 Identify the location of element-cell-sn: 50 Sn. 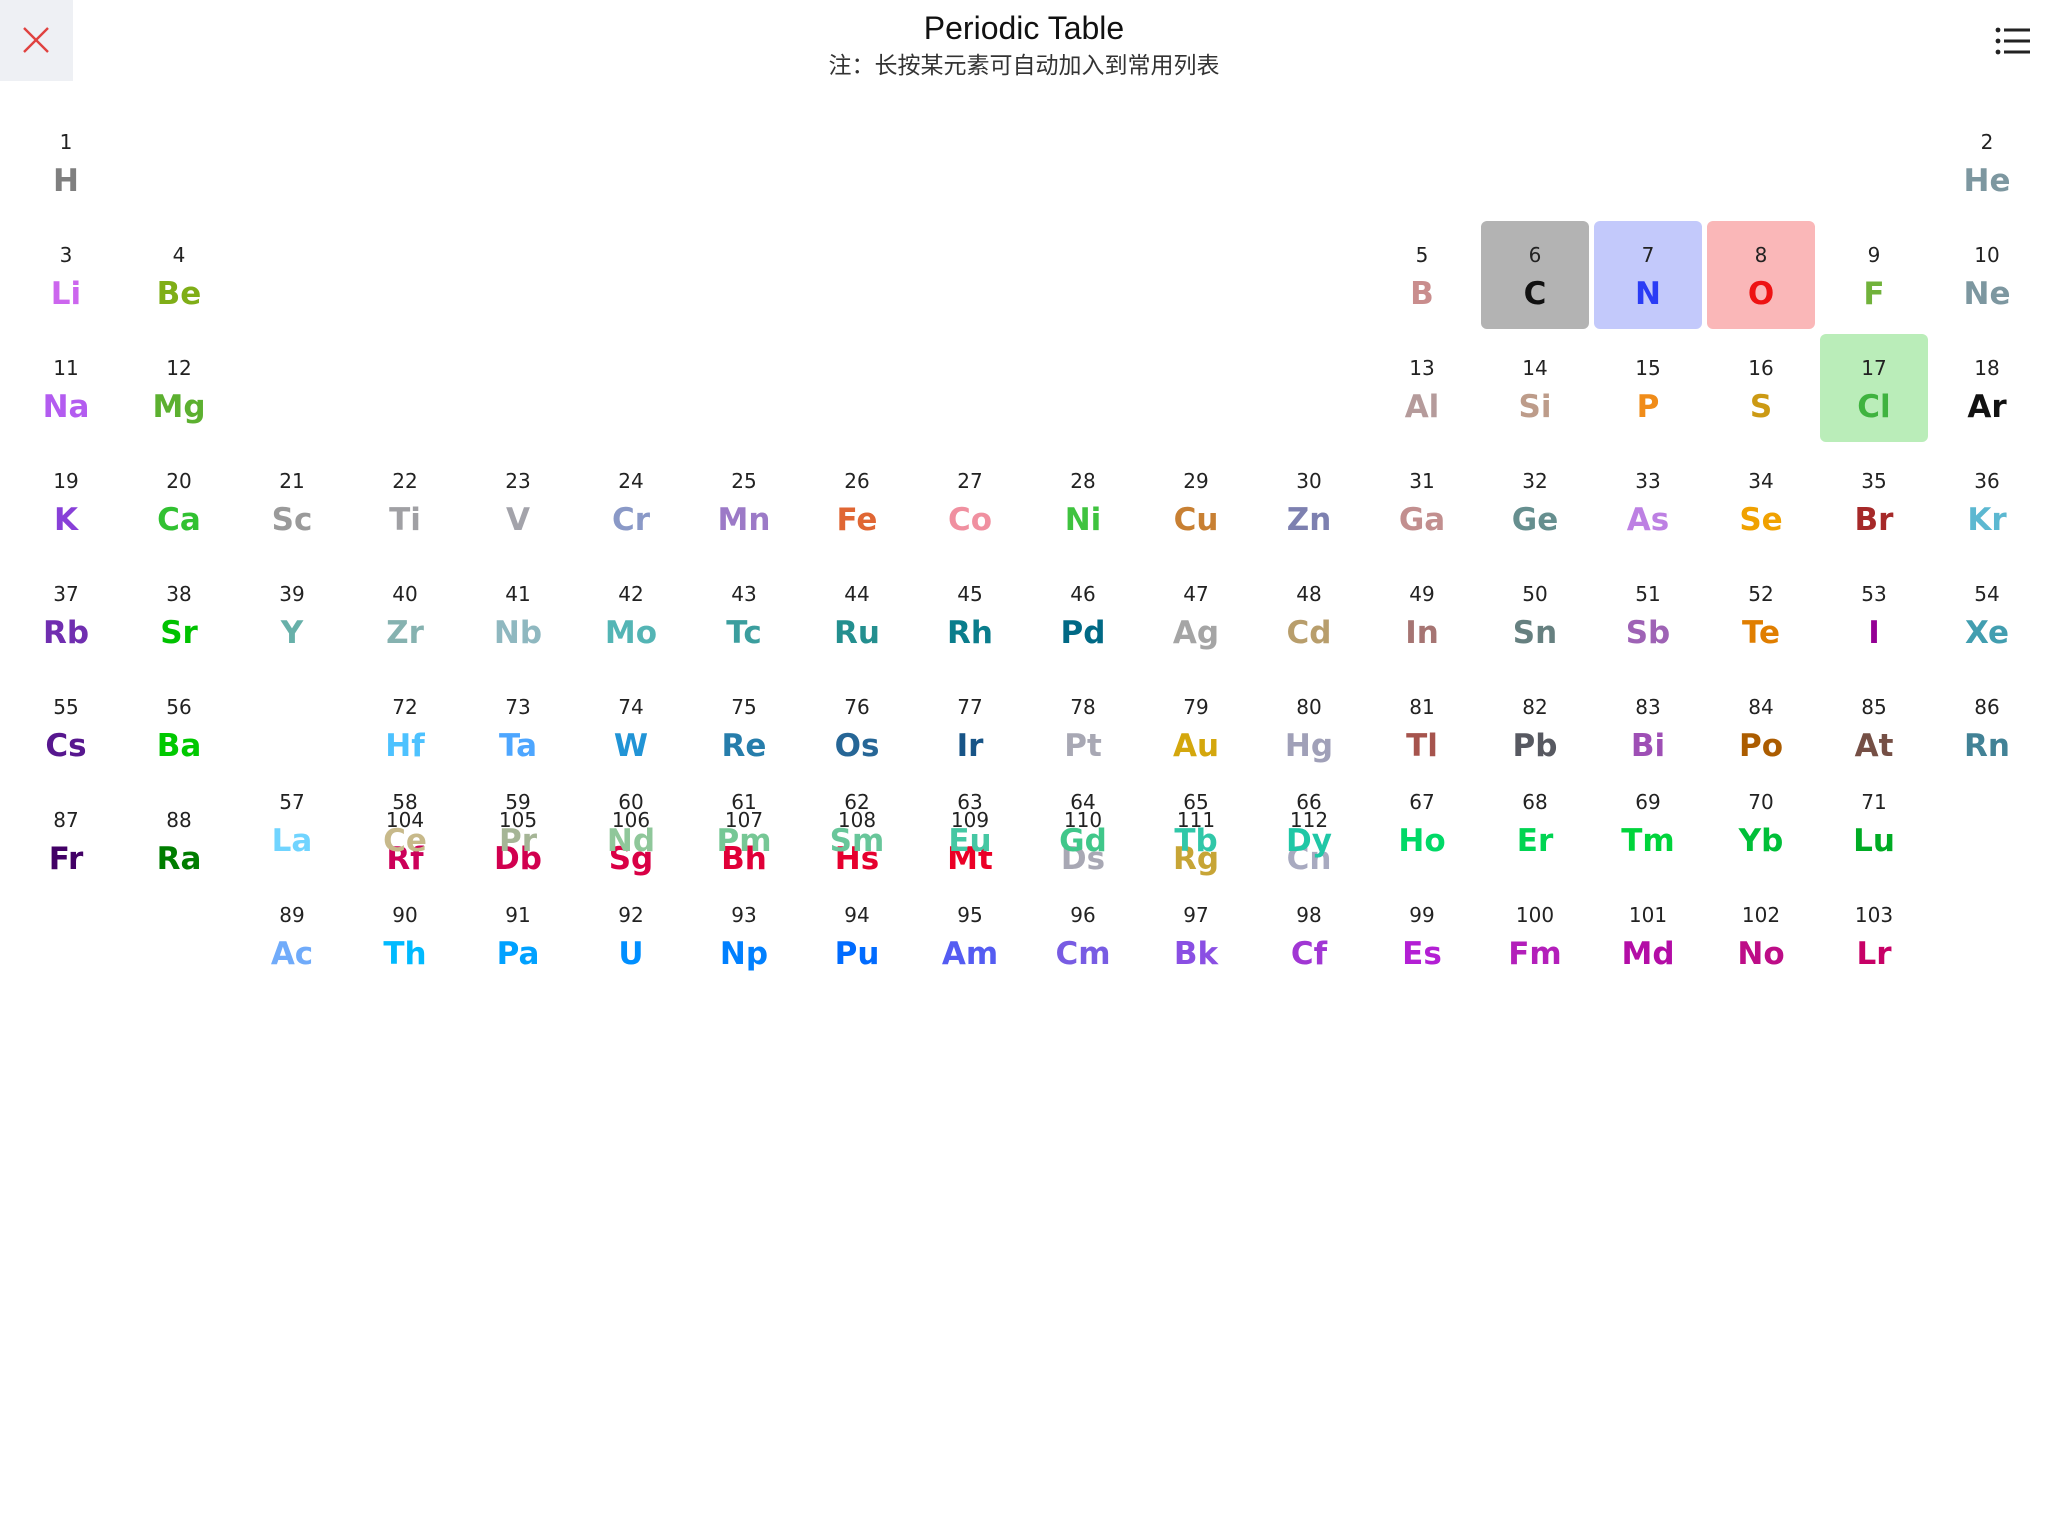
(1535, 614).